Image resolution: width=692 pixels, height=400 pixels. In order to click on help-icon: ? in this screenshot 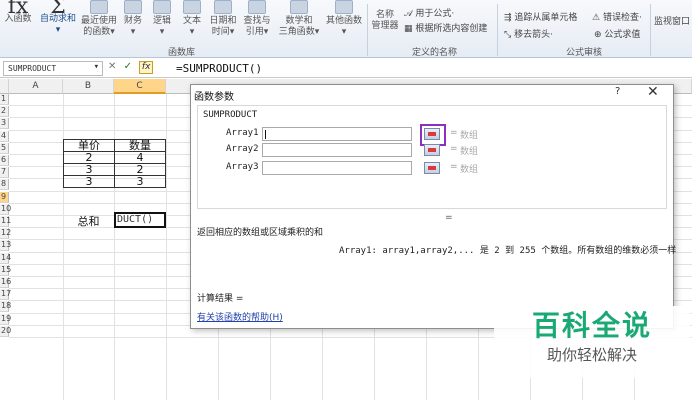, I will do `click(617, 91)`.